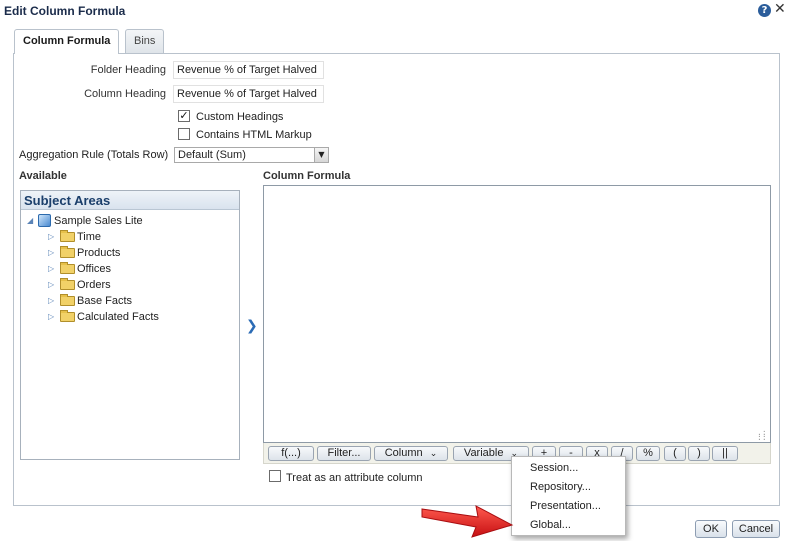 The width and height of the screenshot is (786, 541). I want to click on column-button-label: Column, so click(403, 453).